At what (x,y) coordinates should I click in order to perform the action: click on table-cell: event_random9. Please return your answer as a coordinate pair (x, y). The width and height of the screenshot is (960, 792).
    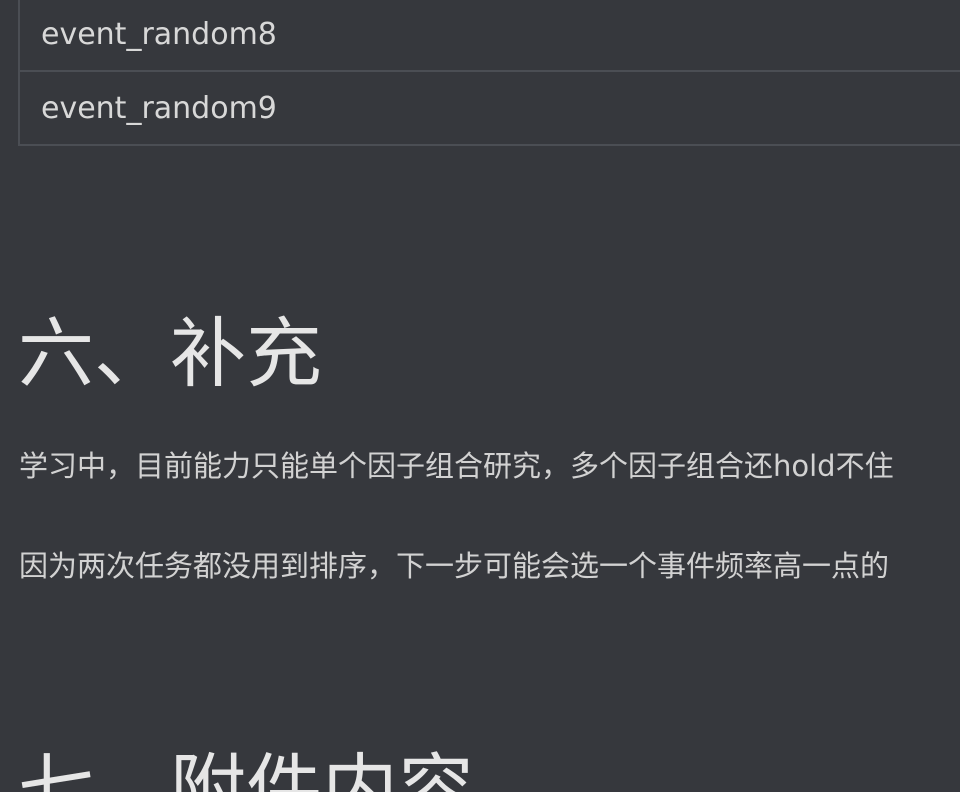
    Looking at the image, I should click on (159, 108).